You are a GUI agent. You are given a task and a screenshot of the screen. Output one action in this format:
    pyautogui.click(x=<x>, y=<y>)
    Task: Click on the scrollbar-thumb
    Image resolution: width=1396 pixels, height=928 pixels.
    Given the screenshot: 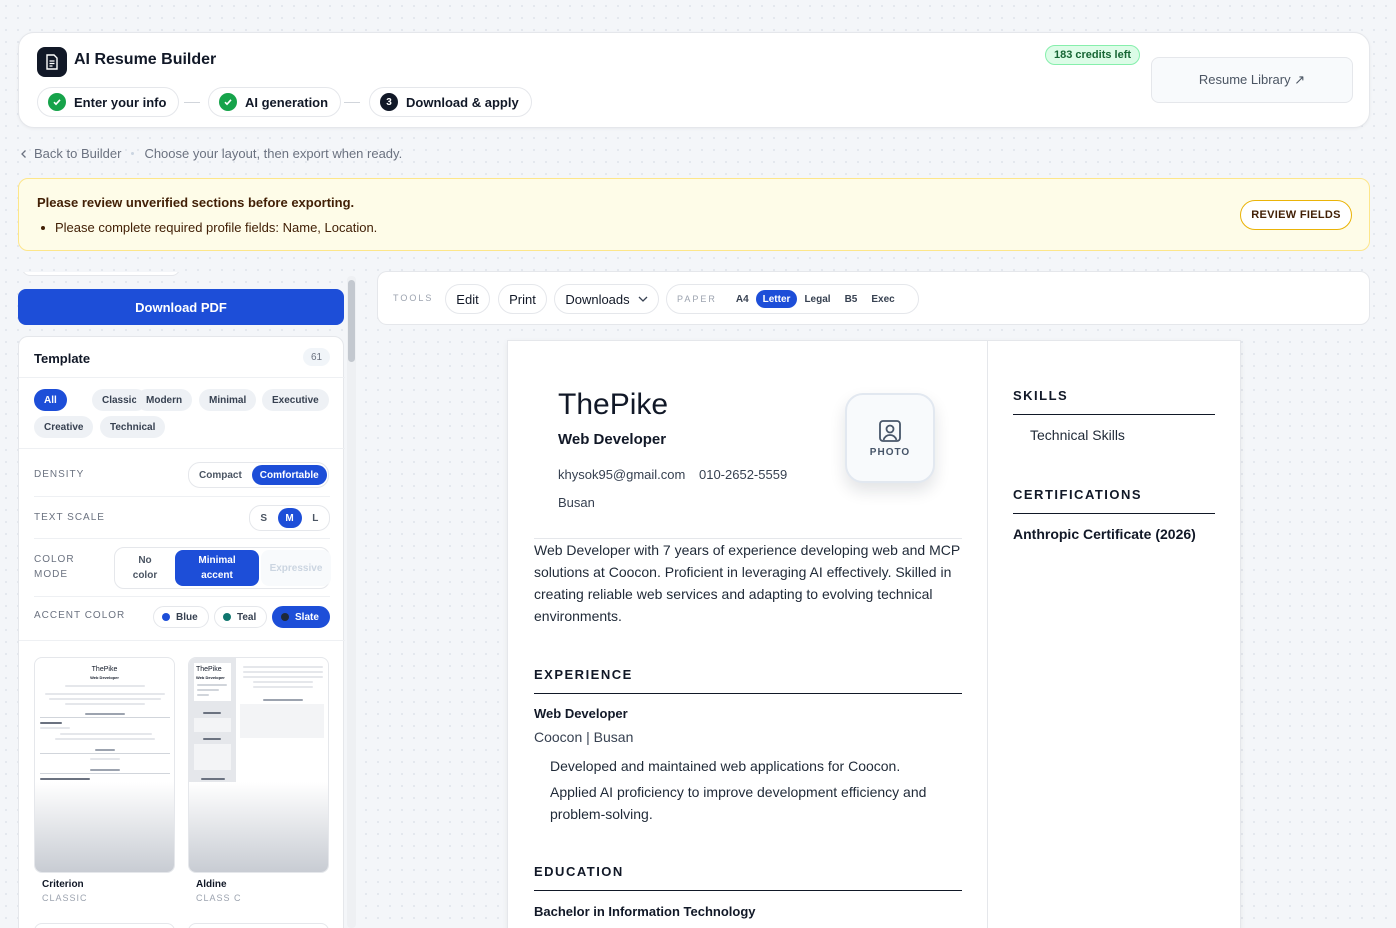 What is the action you would take?
    pyautogui.click(x=351, y=321)
    